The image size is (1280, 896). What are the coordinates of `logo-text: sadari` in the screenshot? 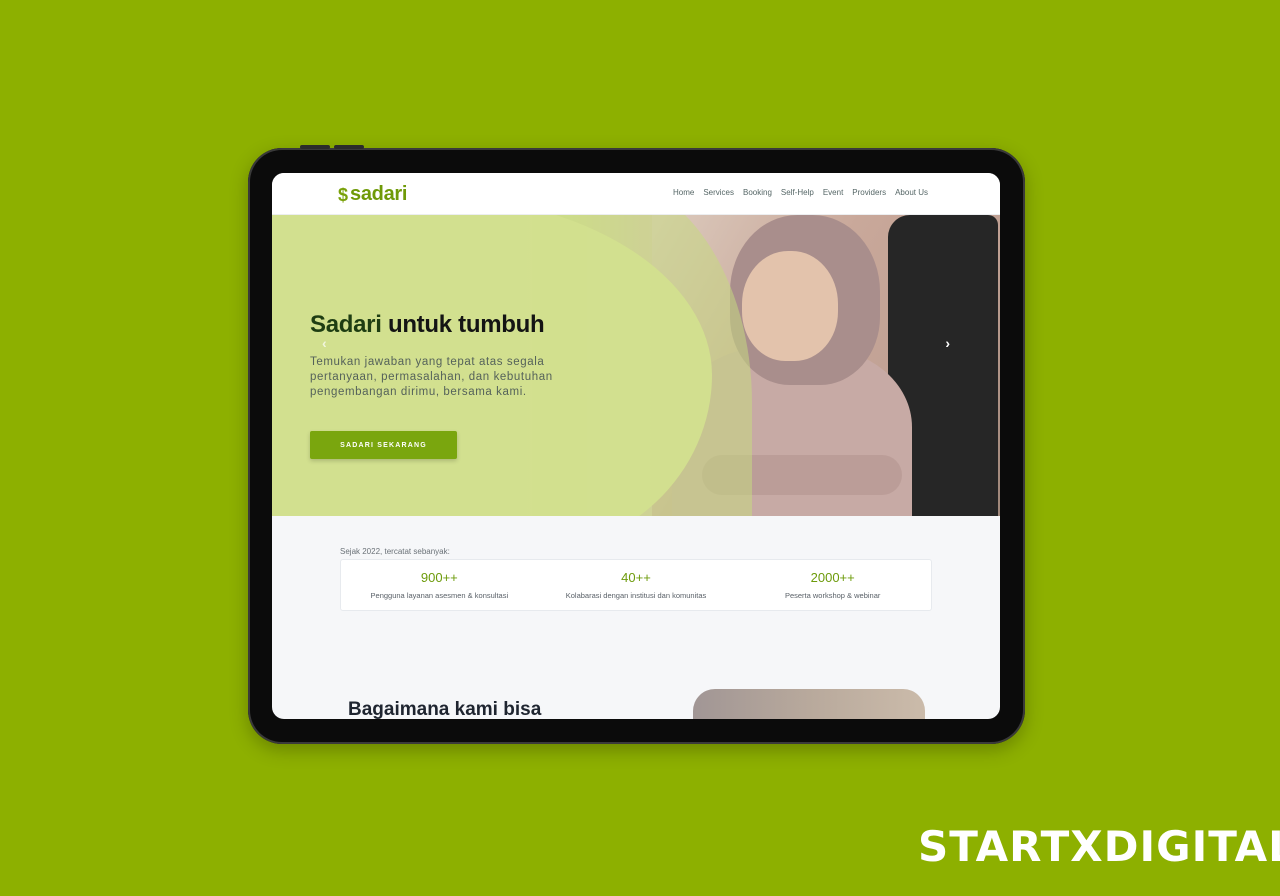 It's located at (379, 194).